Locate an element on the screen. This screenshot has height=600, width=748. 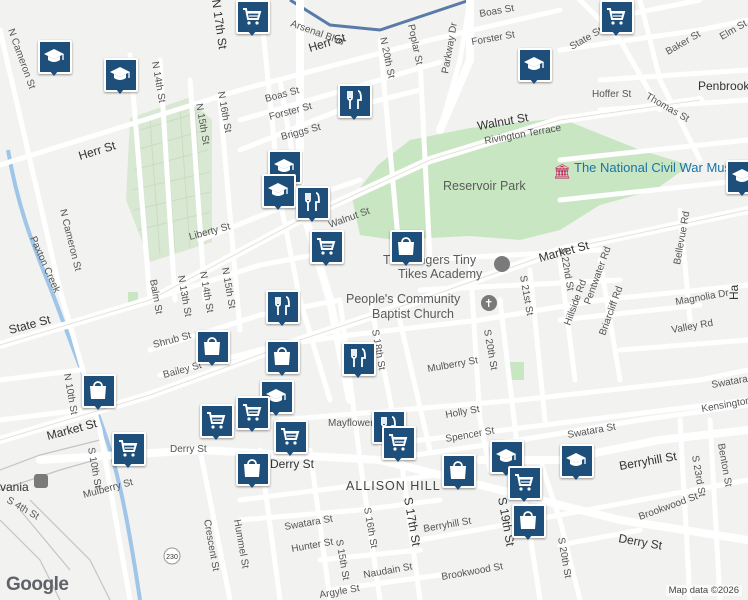
academy-label-2: Tikes Academy is located at coordinates (440, 274).